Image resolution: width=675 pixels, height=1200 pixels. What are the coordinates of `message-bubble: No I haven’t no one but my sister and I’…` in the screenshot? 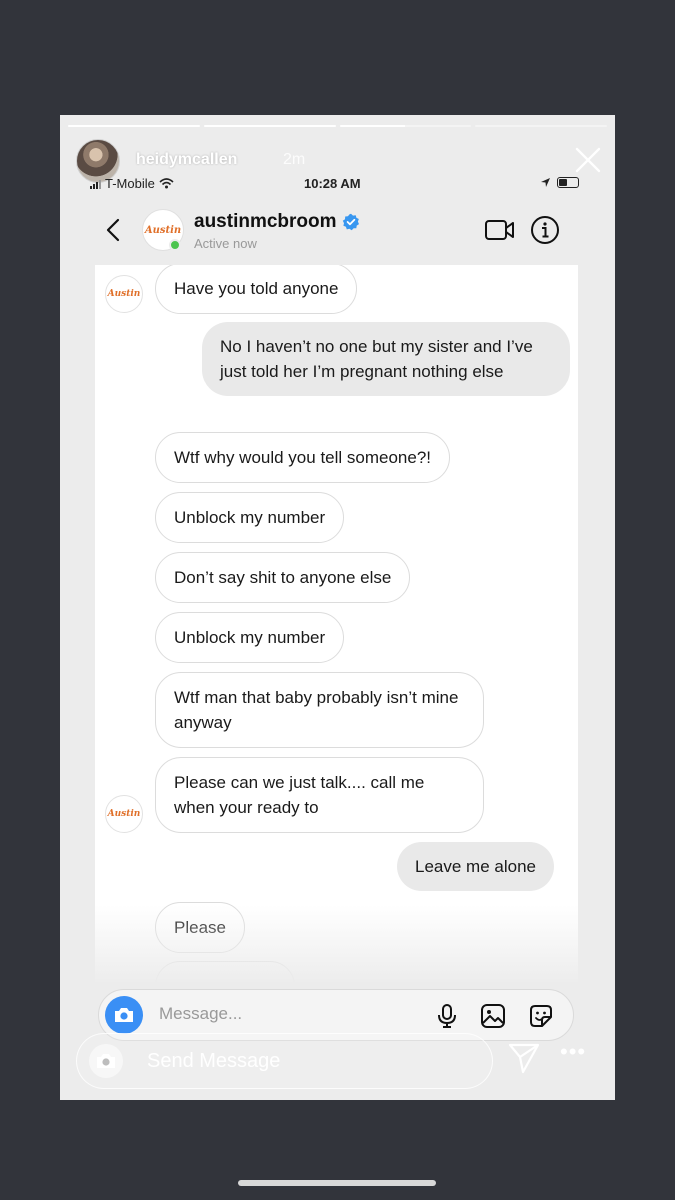 It's located at (386, 359).